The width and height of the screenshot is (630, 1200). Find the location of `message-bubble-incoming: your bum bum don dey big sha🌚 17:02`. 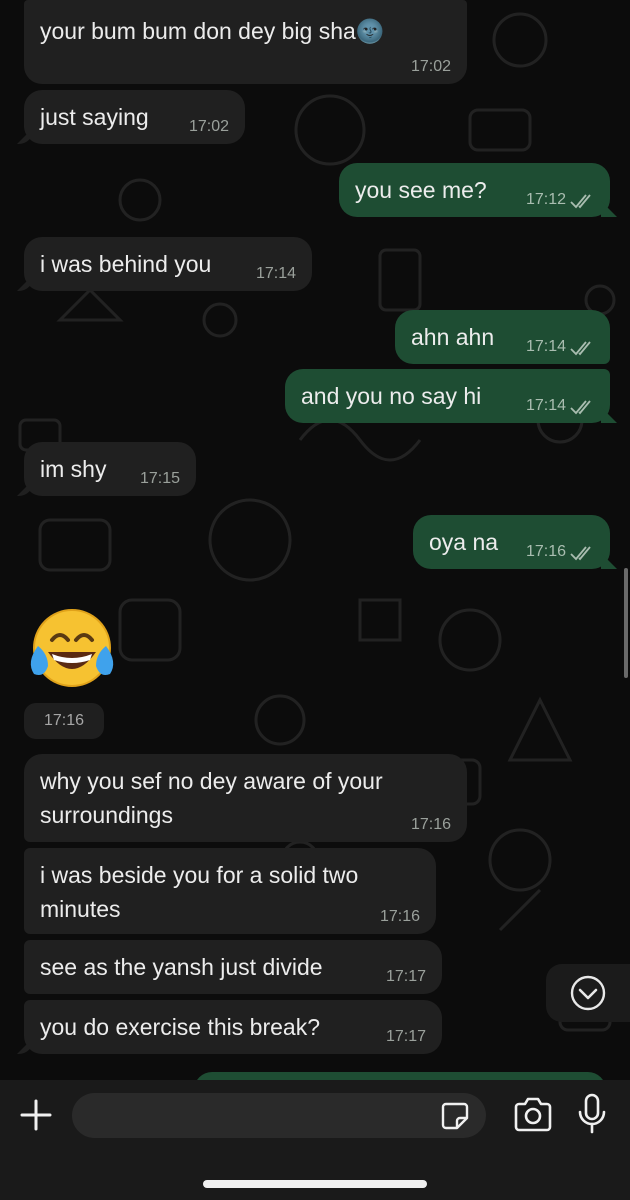

message-bubble-incoming: your bum bum don dey big sha🌚 17:02 is located at coordinates (245, 42).